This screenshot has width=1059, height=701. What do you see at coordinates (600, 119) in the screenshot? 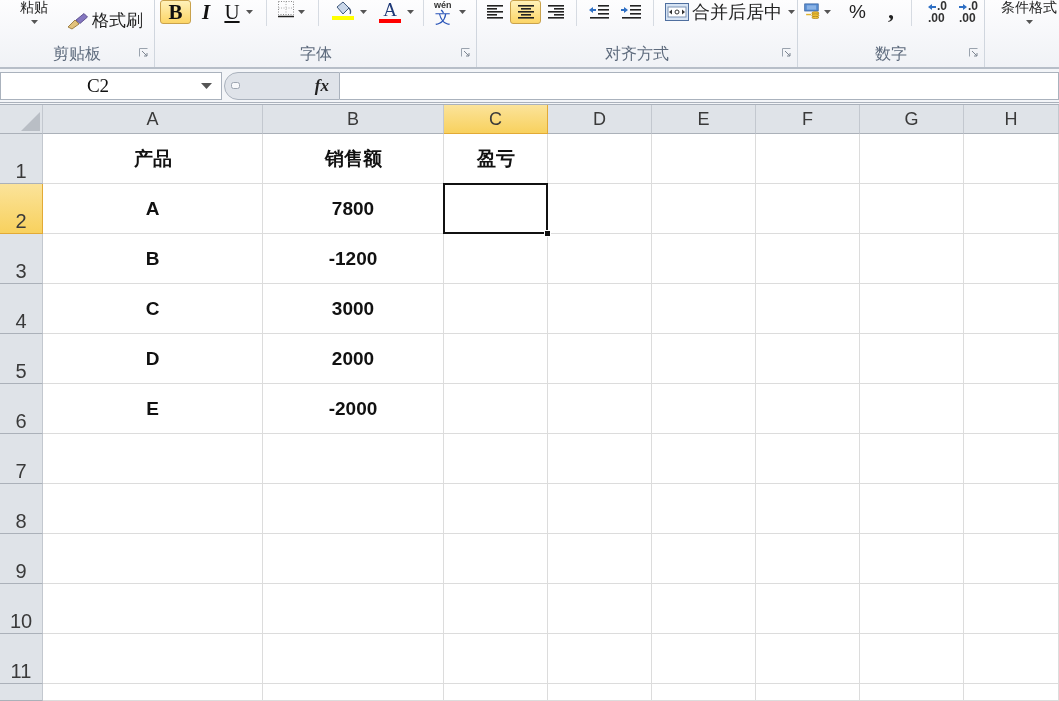
I see `column-header: D` at bounding box center [600, 119].